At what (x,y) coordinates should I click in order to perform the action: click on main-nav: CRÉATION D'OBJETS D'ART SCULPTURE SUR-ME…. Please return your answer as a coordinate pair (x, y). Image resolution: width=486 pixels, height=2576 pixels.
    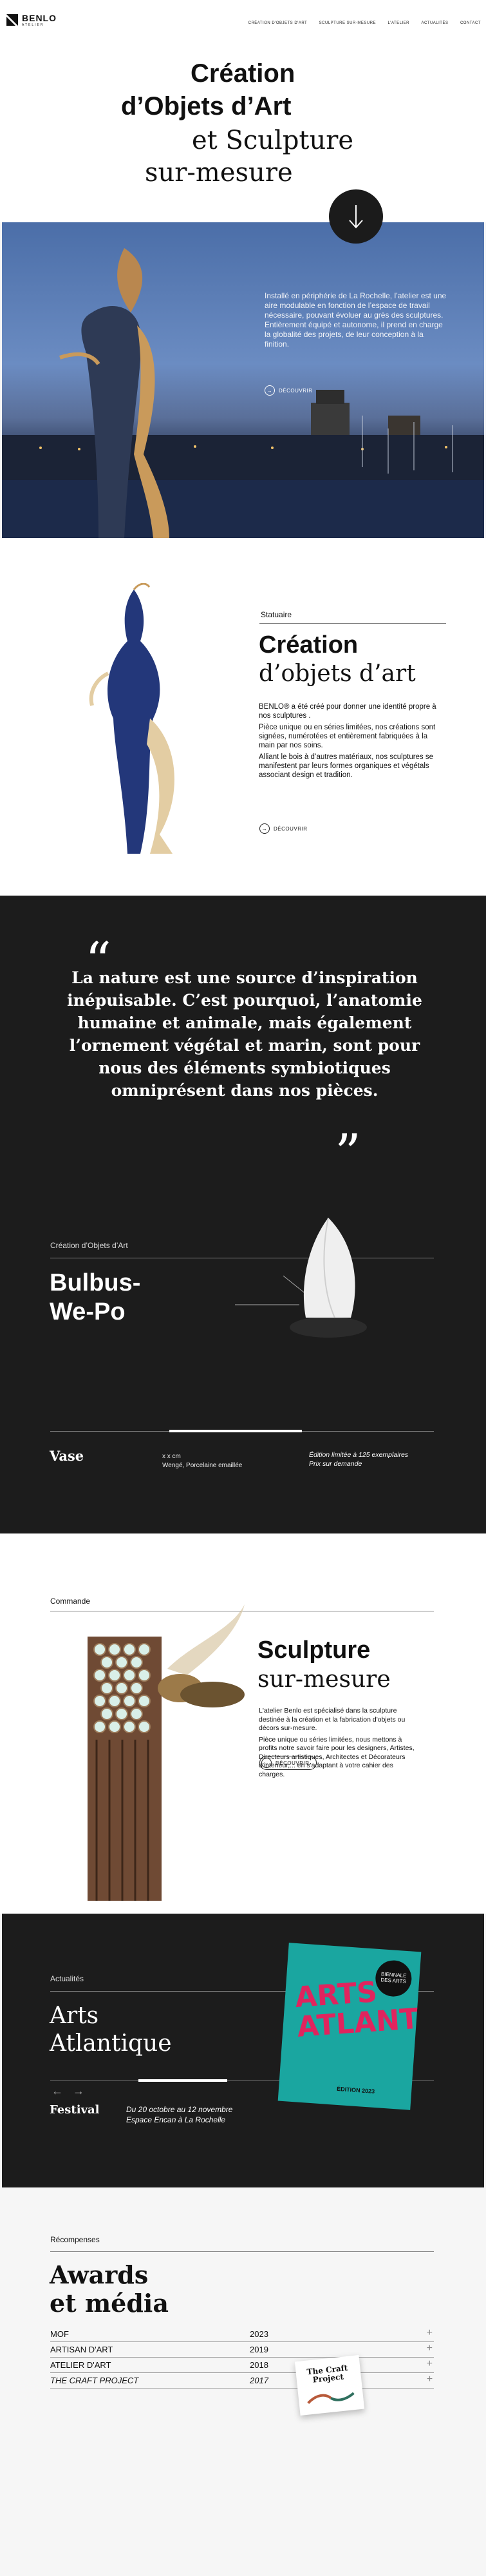
    Looking at the image, I should click on (360, 21).